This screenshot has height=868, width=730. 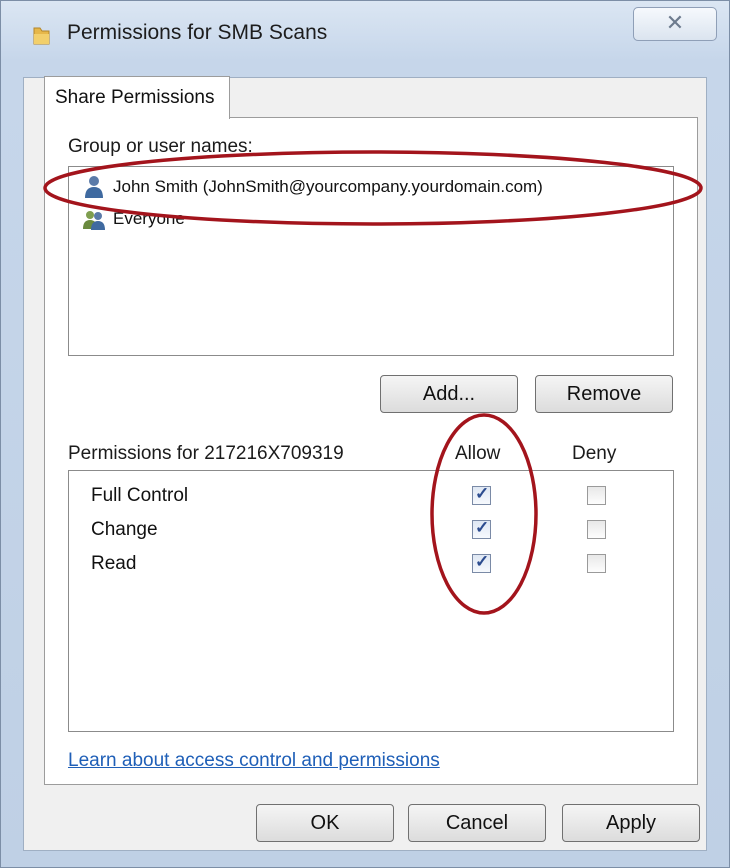 What do you see at coordinates (604, 394) in the screenshot?
I see `remove-button: Remove` at bounding box center [604, 394].